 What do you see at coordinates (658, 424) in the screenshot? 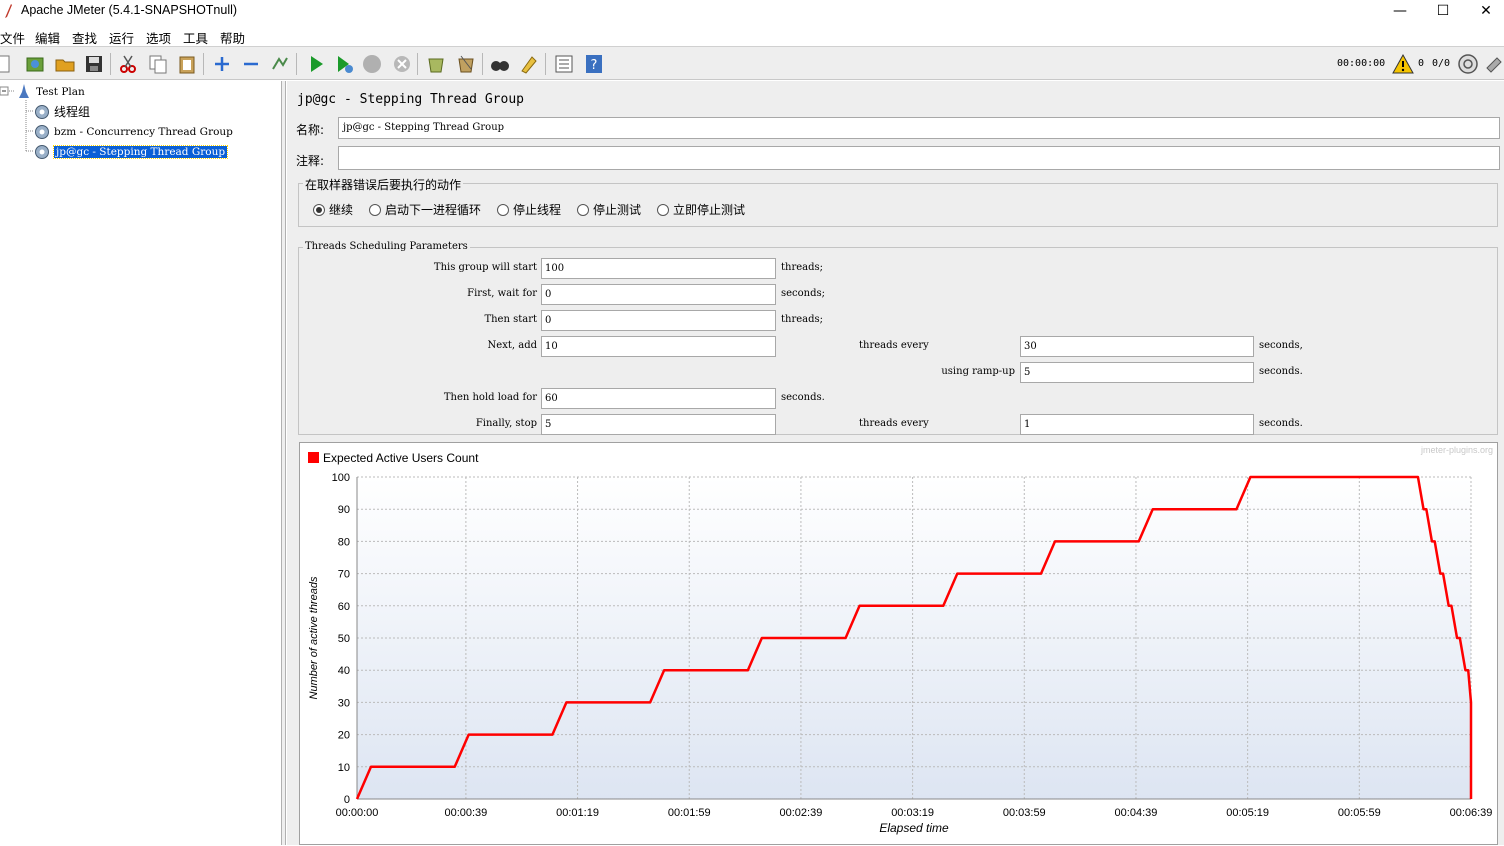
I see `finally-stop-field: 5` at bounding box center [658, 424].